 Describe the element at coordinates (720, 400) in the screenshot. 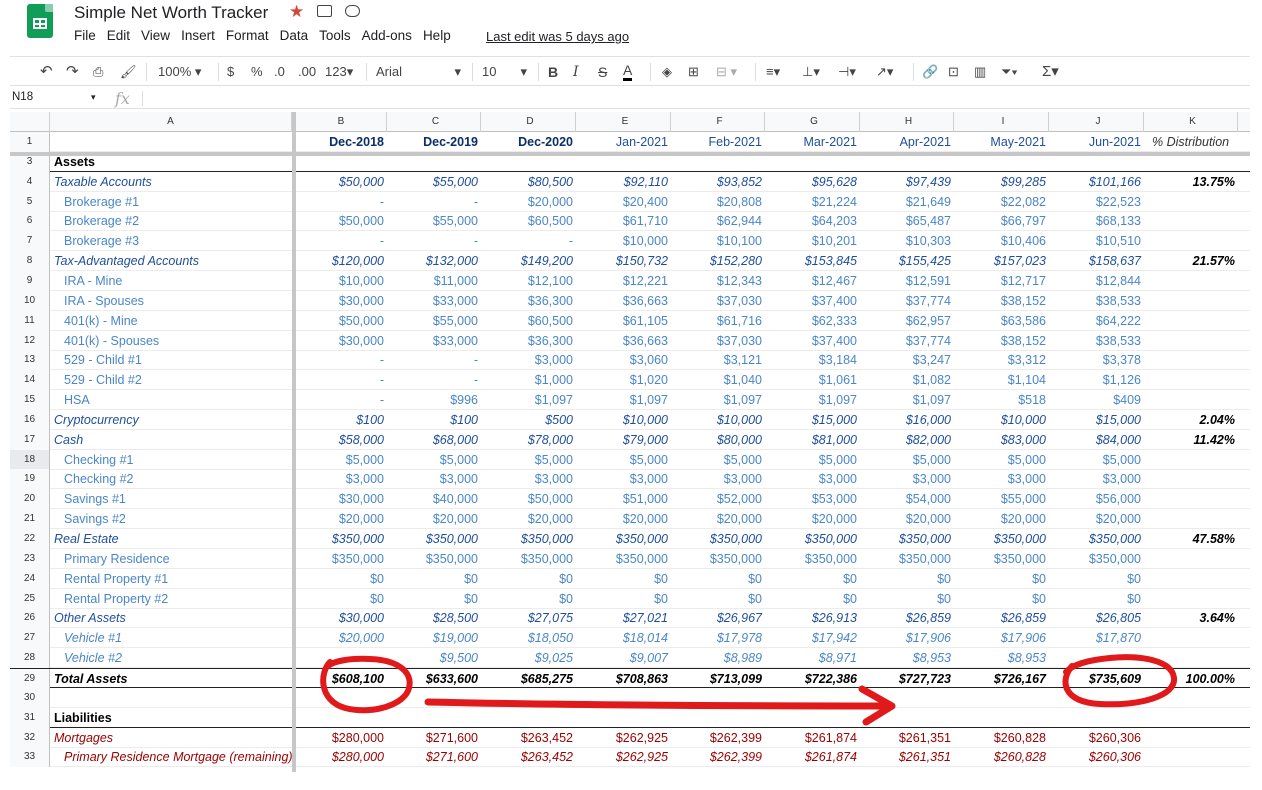

I see `cell-f15: $1,097` at that location.